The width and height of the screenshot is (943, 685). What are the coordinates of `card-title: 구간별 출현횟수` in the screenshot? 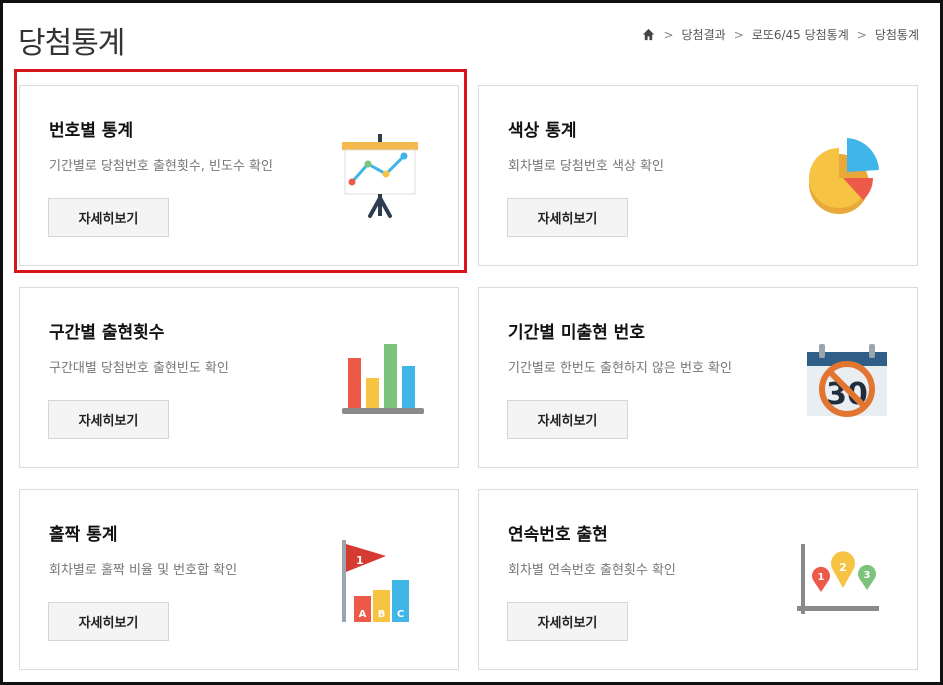 It's located at (107, 333).